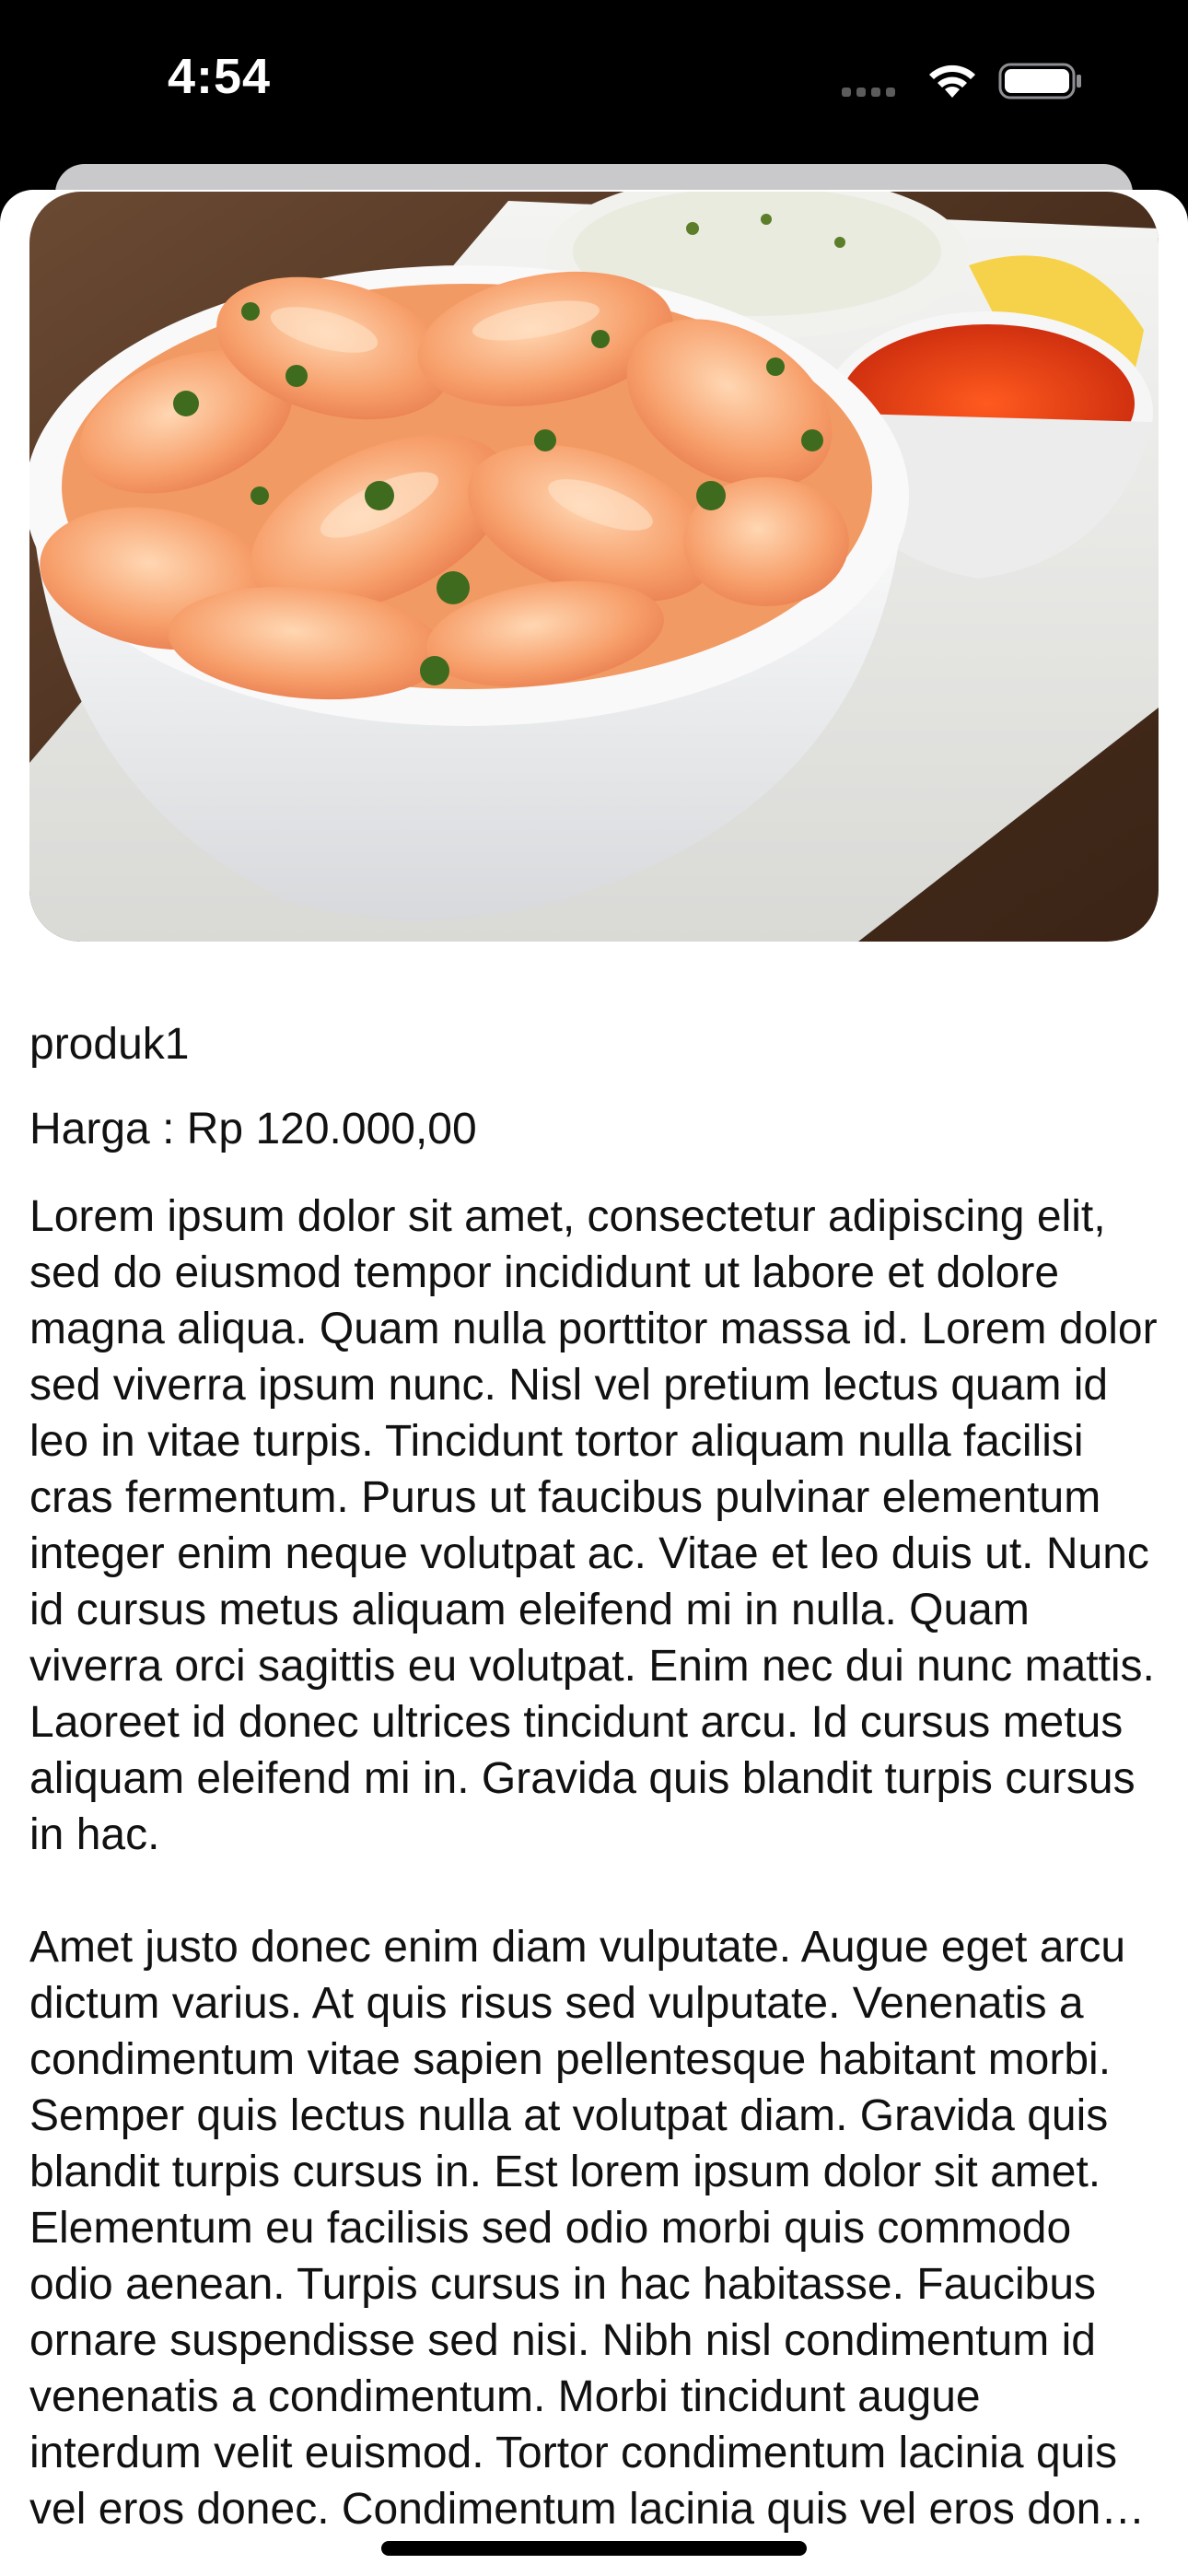 The image size is (1188, 2576). What do you see at coordinates (331, 1129) in the screenshot?
I see `price-value: Rp 120.000,00` at bounding box center [331, 1129].